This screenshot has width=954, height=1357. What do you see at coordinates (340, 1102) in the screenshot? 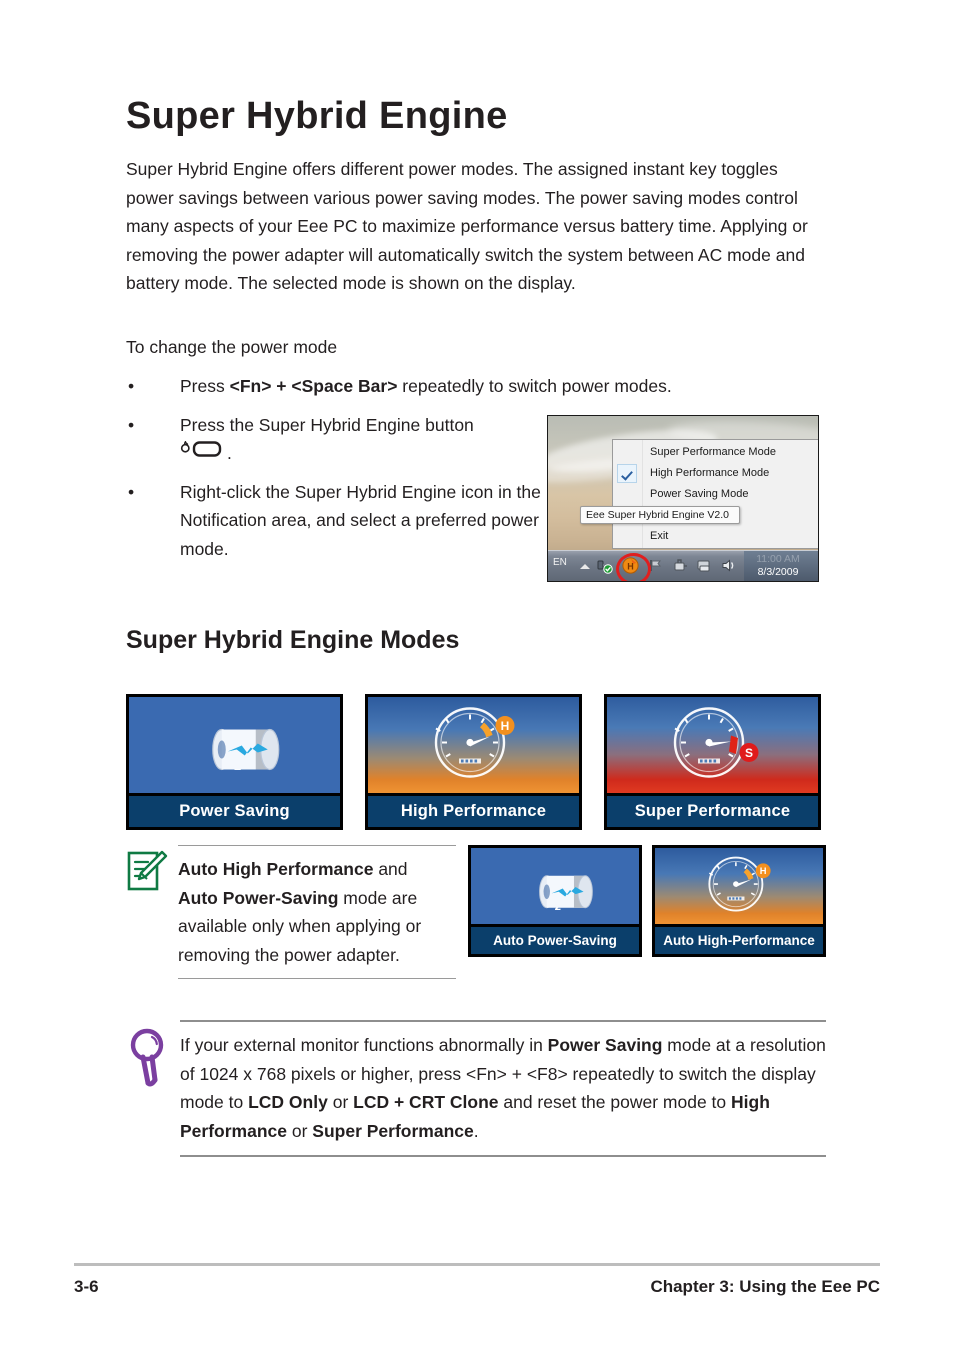
I see `tip-p3: or` at bounding box center [340, 1102].